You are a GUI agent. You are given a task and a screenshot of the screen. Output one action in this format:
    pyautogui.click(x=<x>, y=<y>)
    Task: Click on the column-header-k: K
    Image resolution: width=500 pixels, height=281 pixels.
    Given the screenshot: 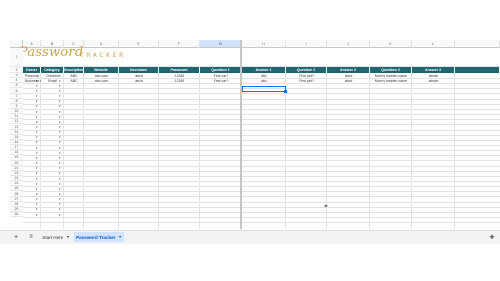 What is the action you would take?
    pyautogui.click(x=391, y=44)
    